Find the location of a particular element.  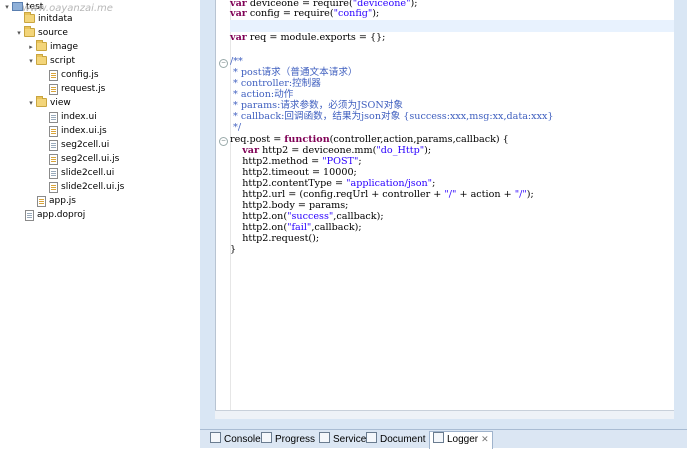

tree-item-image: ▸ image is located at coordinates (52, 47).